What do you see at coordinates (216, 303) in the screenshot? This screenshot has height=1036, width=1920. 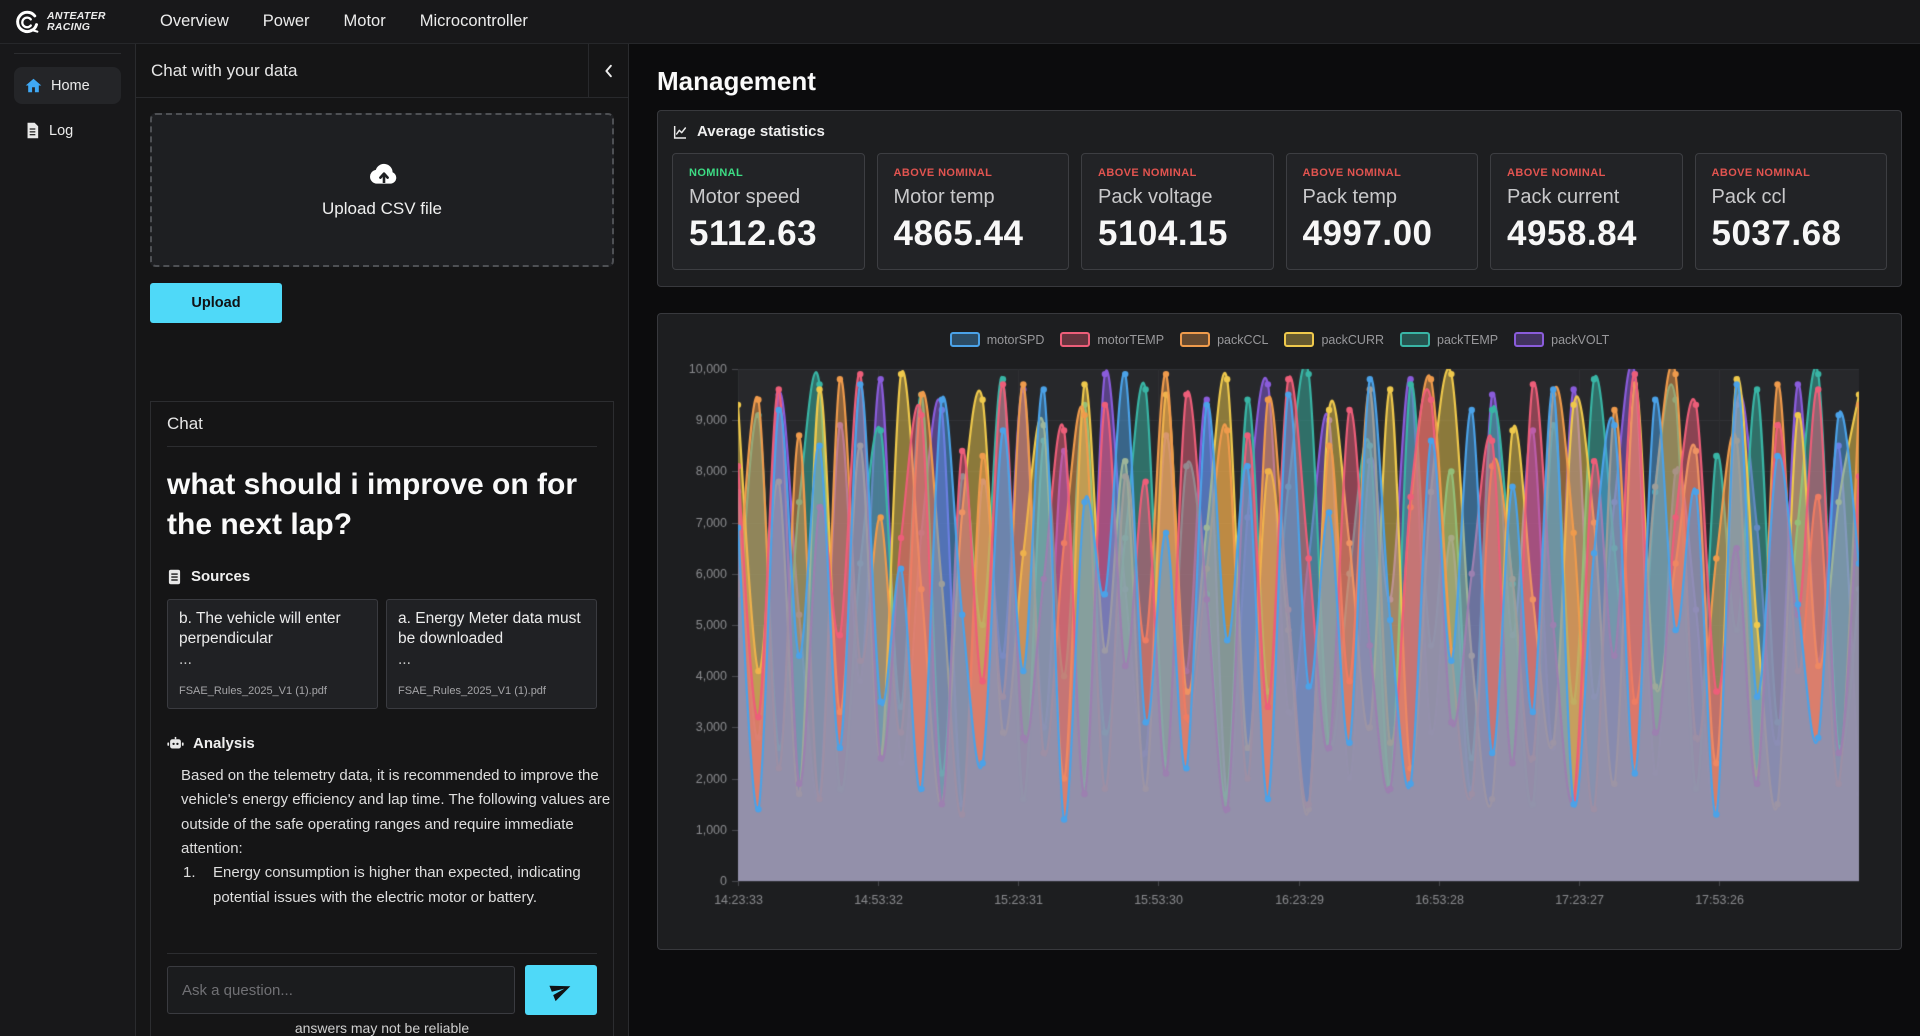 I see `upload-button: Upload` at bounding box center [216, 303].